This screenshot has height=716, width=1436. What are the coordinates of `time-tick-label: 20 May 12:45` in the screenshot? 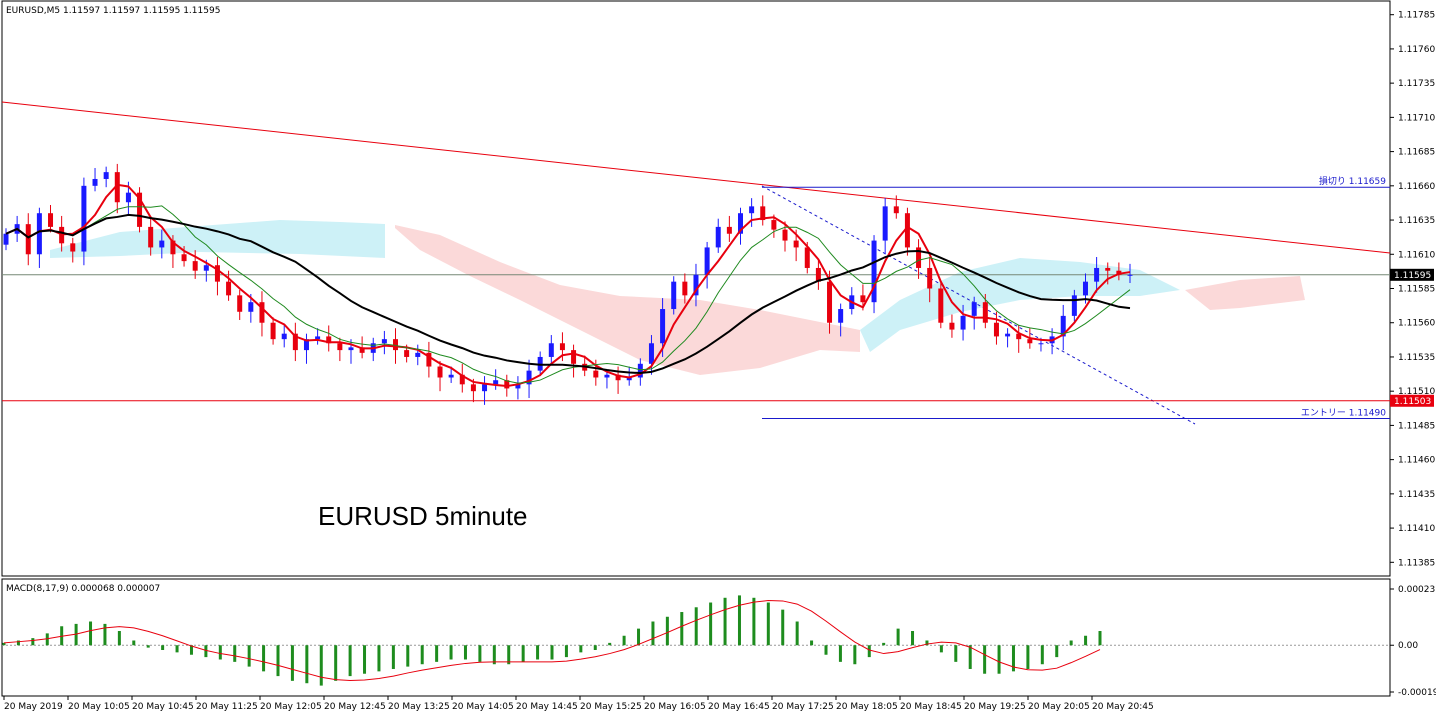 It's located at (355, 707).